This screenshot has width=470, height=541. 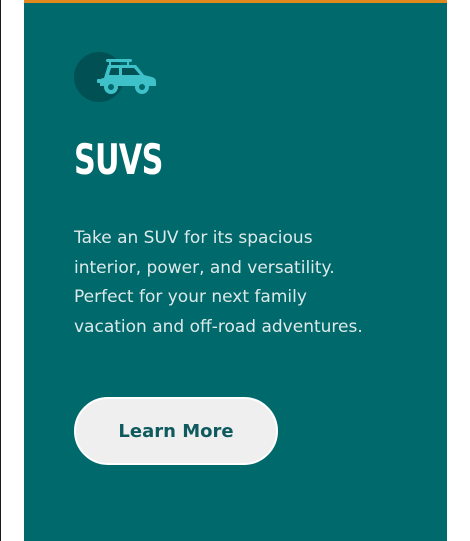 I want to click on learn-more-button-label: Learn More, so click(x=176, y=431).